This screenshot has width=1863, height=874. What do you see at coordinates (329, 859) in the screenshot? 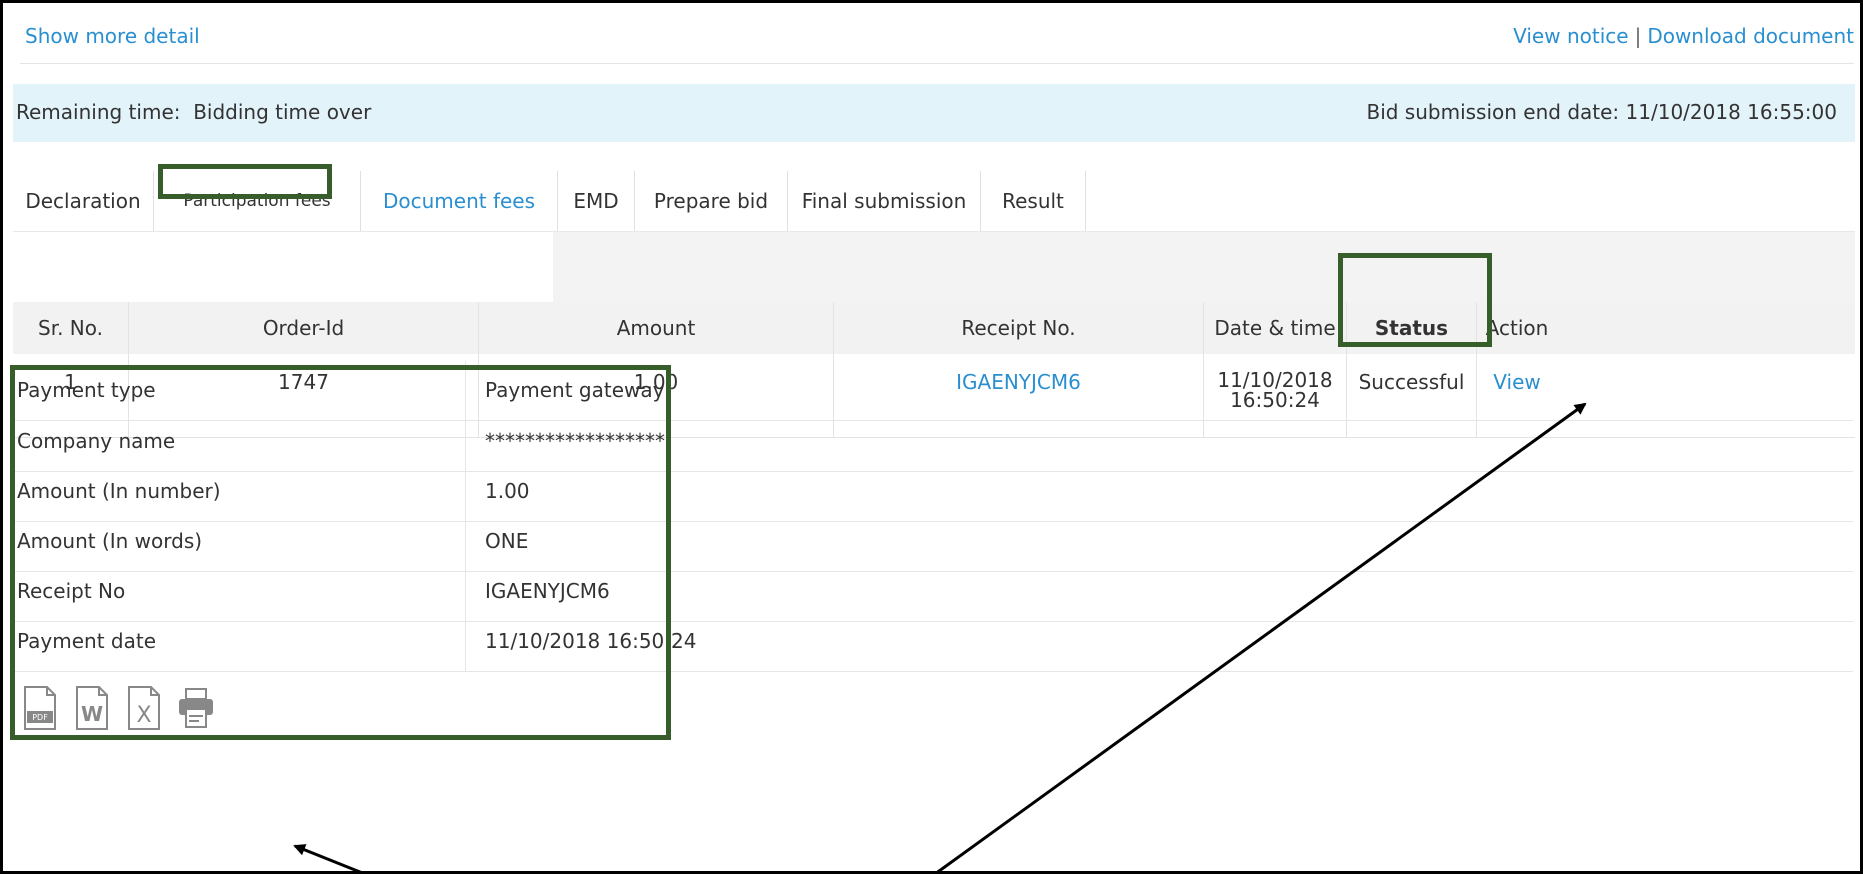
I see `arrow-to-export-icons` at bounding box center [329, 859].